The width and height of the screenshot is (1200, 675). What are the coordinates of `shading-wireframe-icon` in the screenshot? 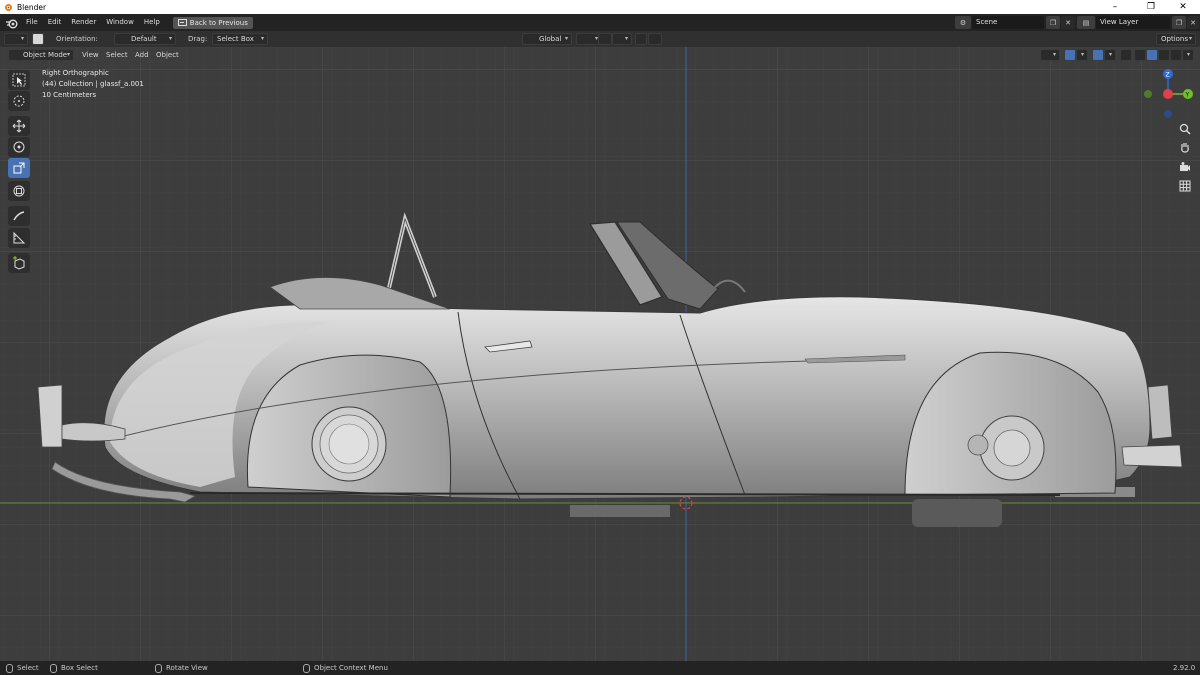 It's located at (1140, 55).